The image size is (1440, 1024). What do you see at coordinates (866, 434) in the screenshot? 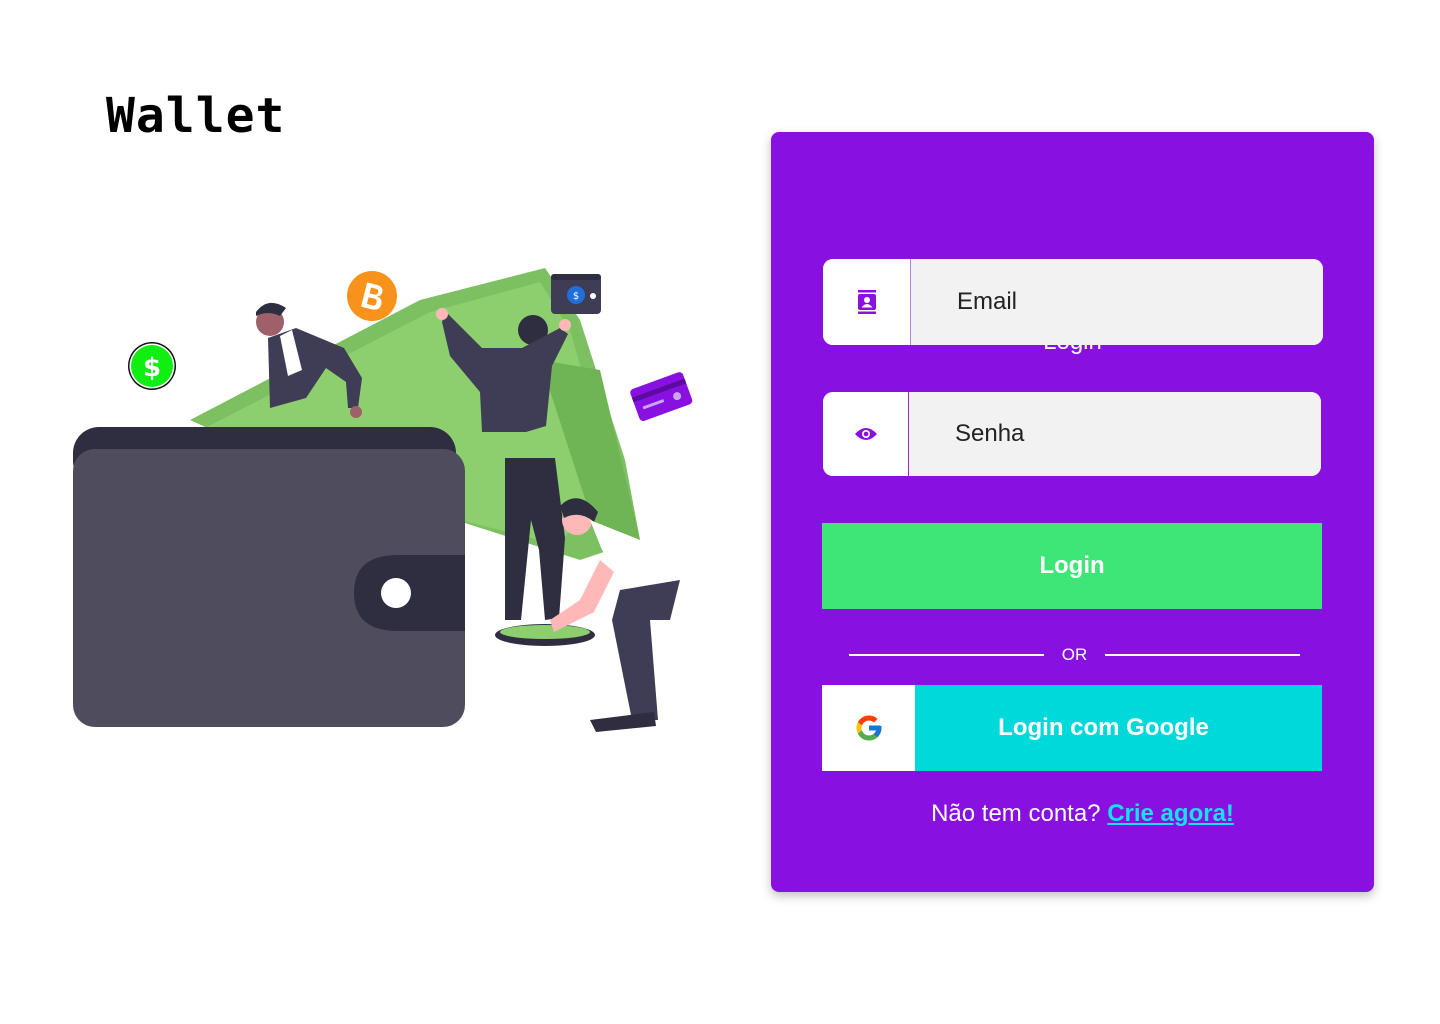
I see `eye-icon` at bounding box center [866, 434].